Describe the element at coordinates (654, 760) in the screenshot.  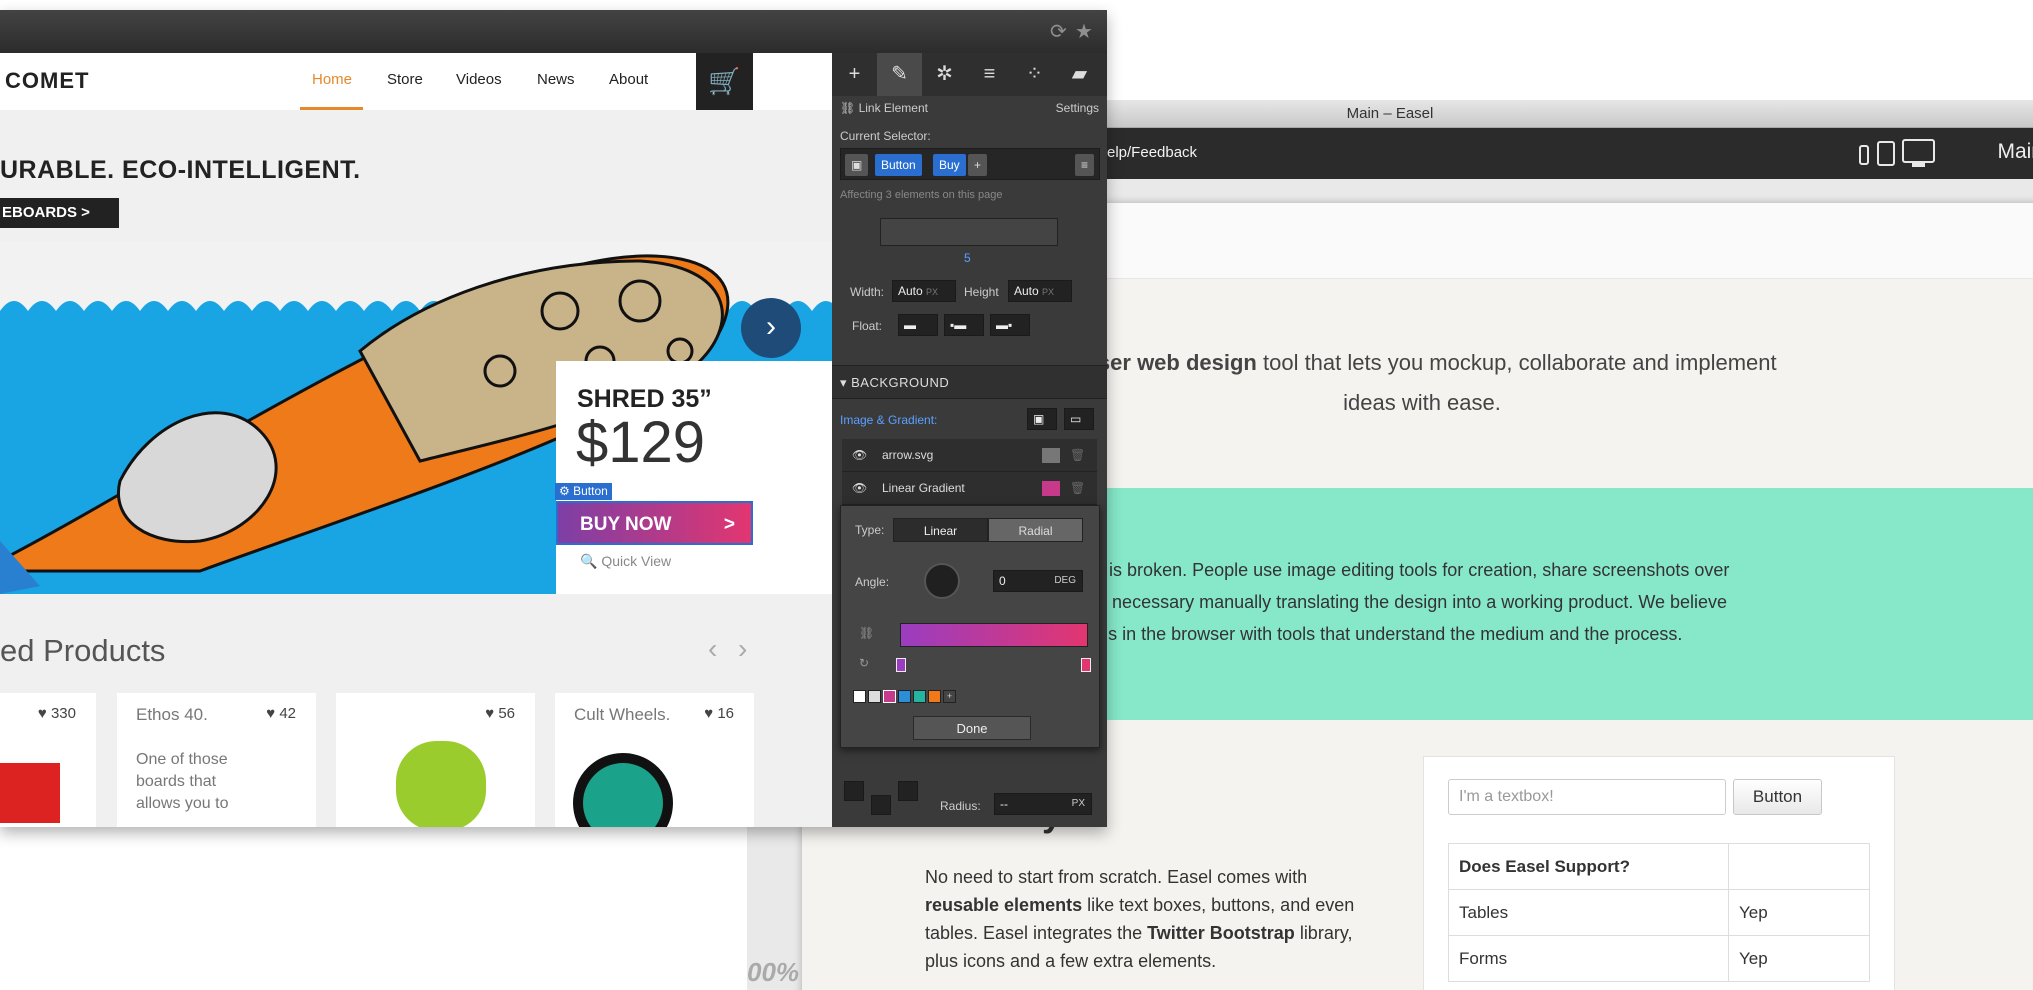
I see `product-card: Cult Wheels. ♥ 16` at that location.